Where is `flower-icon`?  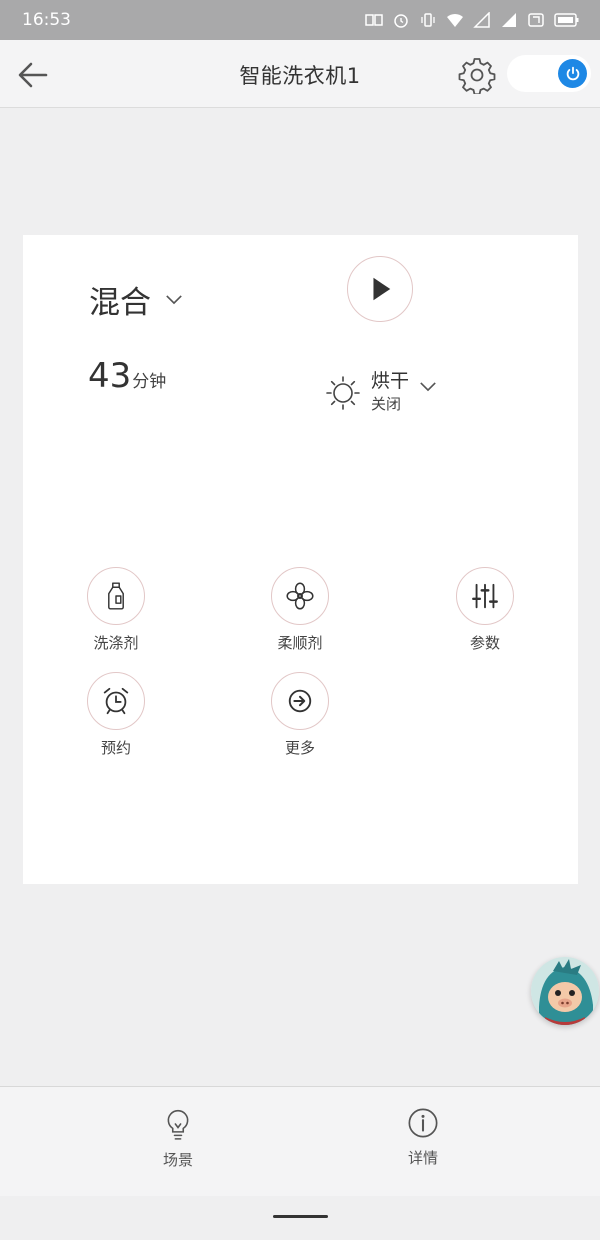
flower-icon is located at coordinates (300, 596).